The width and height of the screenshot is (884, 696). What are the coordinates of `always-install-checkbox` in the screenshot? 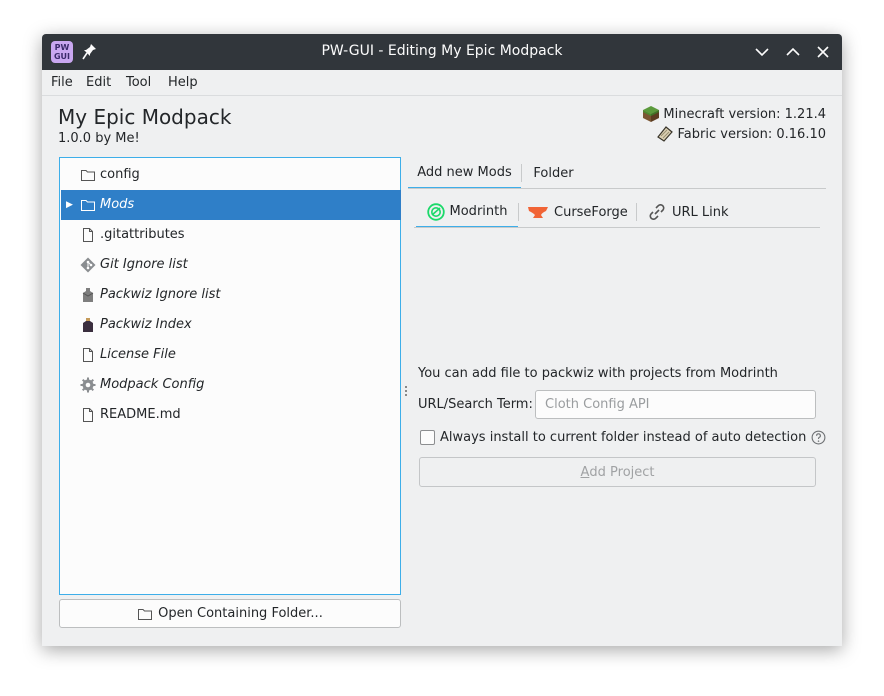 It's located at (427, 437).